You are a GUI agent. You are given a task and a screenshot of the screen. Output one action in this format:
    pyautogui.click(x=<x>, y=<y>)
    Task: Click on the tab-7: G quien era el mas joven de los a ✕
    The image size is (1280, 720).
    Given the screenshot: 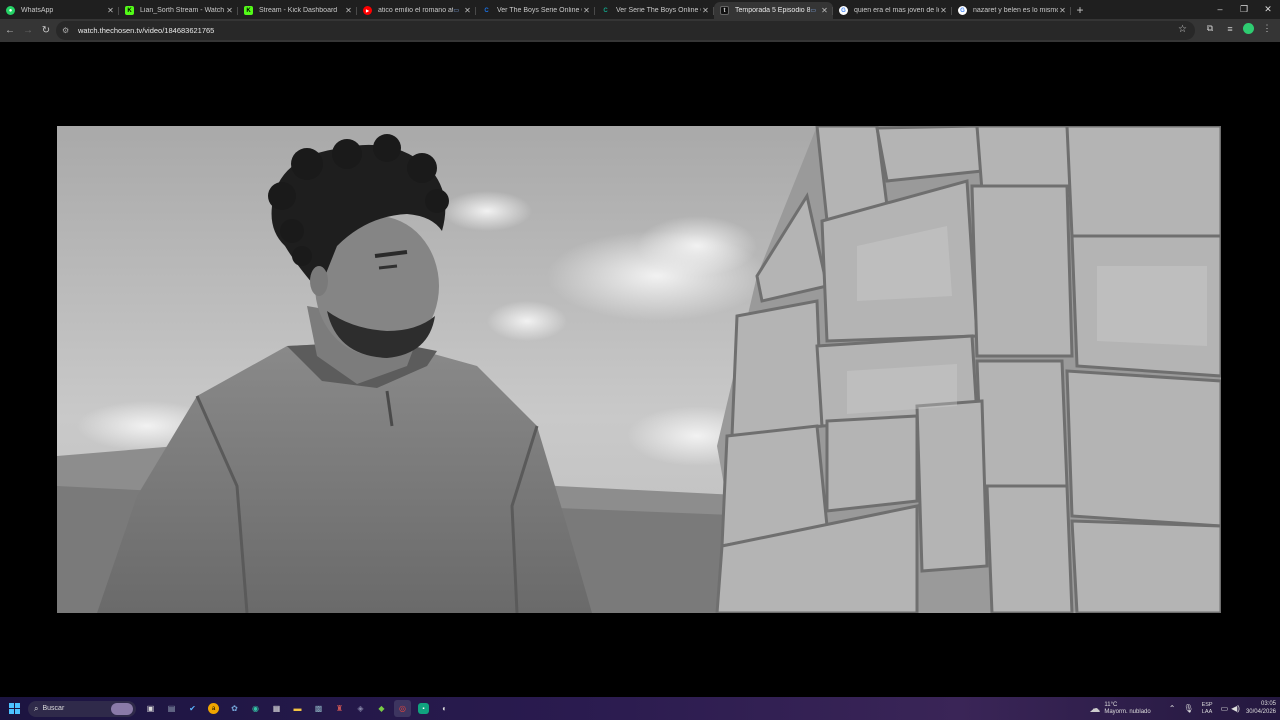 What is the action you would take?
    pyautogui.click(x=892, y=10)
    